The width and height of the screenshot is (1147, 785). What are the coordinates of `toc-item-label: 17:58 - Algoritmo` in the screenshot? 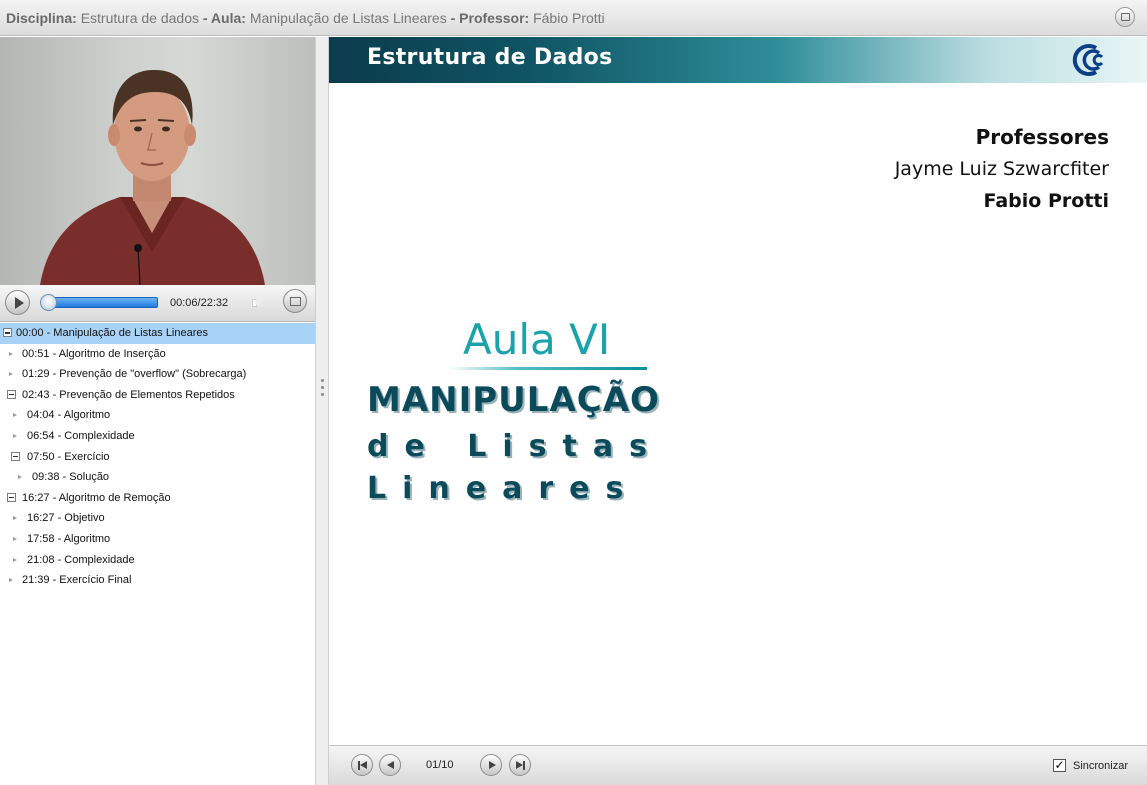 It's located at (69, 538).